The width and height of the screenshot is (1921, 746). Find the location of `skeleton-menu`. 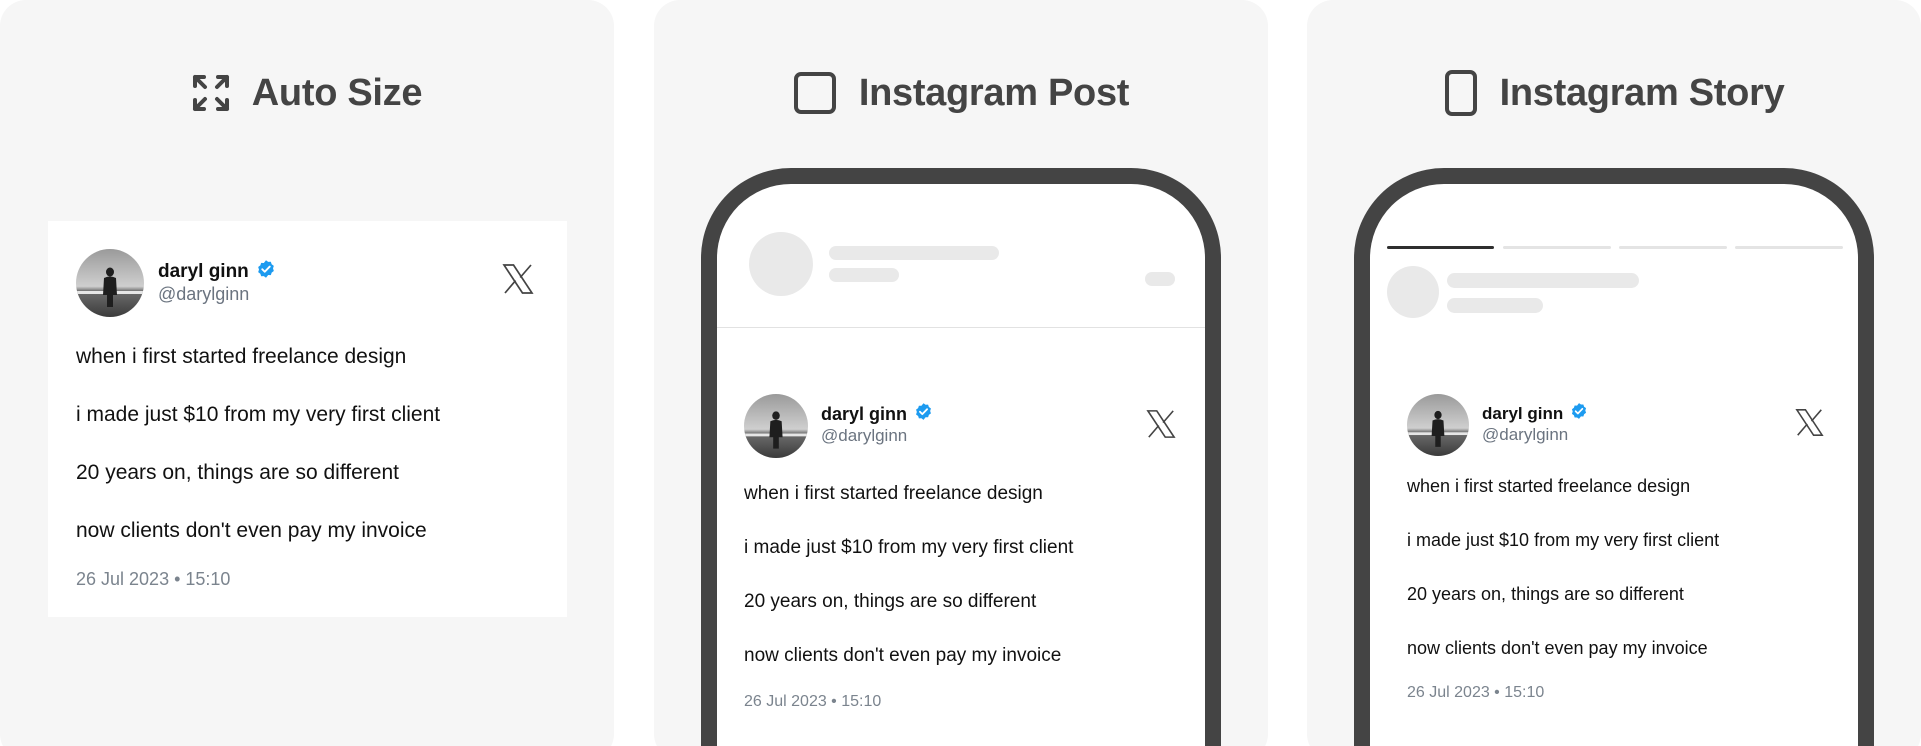

skeleton-menu is located at coordinates (1160, 279).